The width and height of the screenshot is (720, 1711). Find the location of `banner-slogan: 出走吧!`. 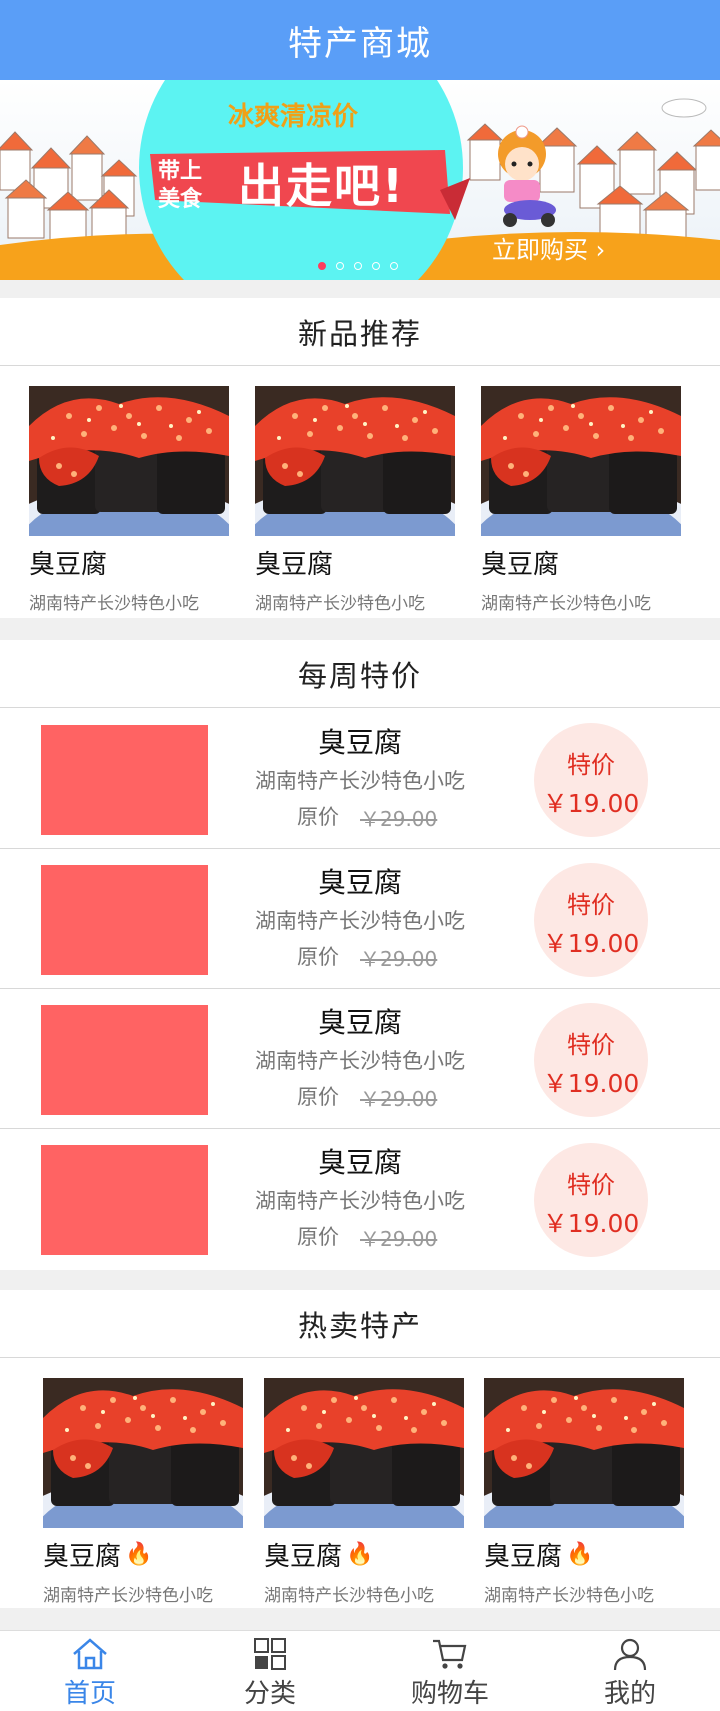

banner-slogan: 出走吧! is located at coordinates (321, 186).